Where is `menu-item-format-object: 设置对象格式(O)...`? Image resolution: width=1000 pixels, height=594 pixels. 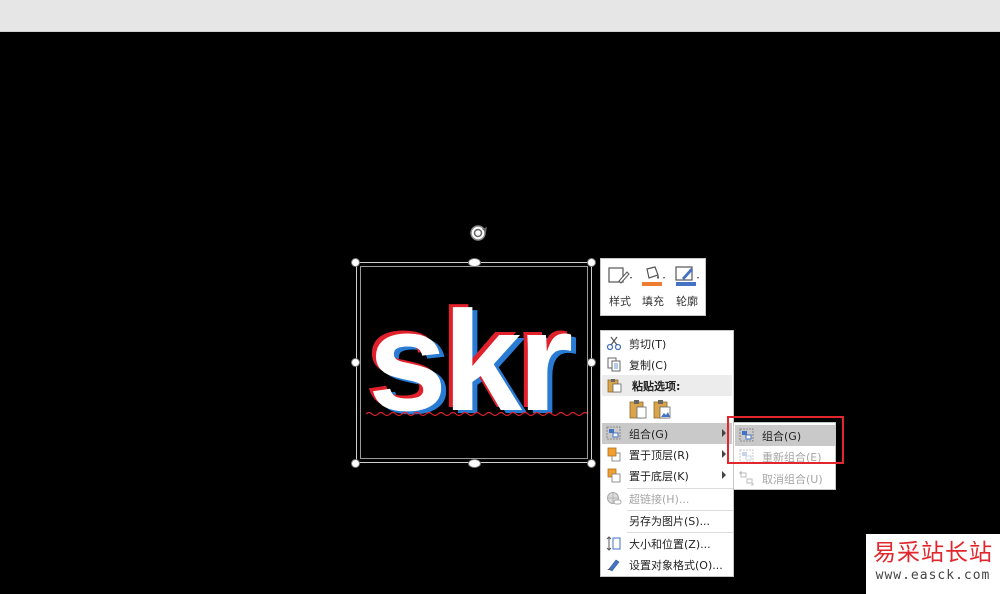 menu-item-format-object: 设置对象格式(O)... is located at coordinates (667, 564).